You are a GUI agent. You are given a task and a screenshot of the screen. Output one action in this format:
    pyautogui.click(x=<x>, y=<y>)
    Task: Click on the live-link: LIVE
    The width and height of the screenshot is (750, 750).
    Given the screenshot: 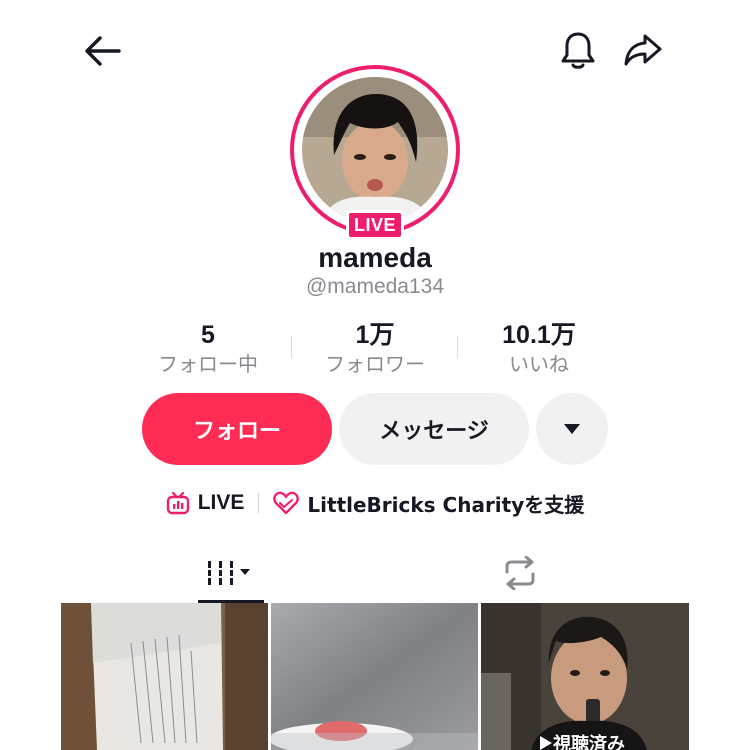 What is the action you would take?
    pyautogui.click(x=205, y=503)
    